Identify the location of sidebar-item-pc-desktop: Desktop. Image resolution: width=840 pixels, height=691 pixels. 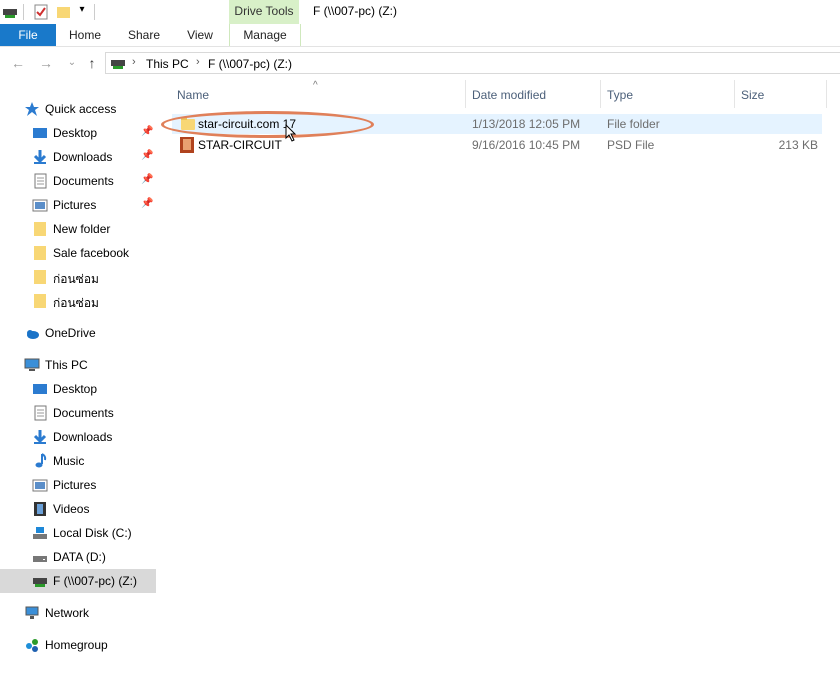
(78, 389).